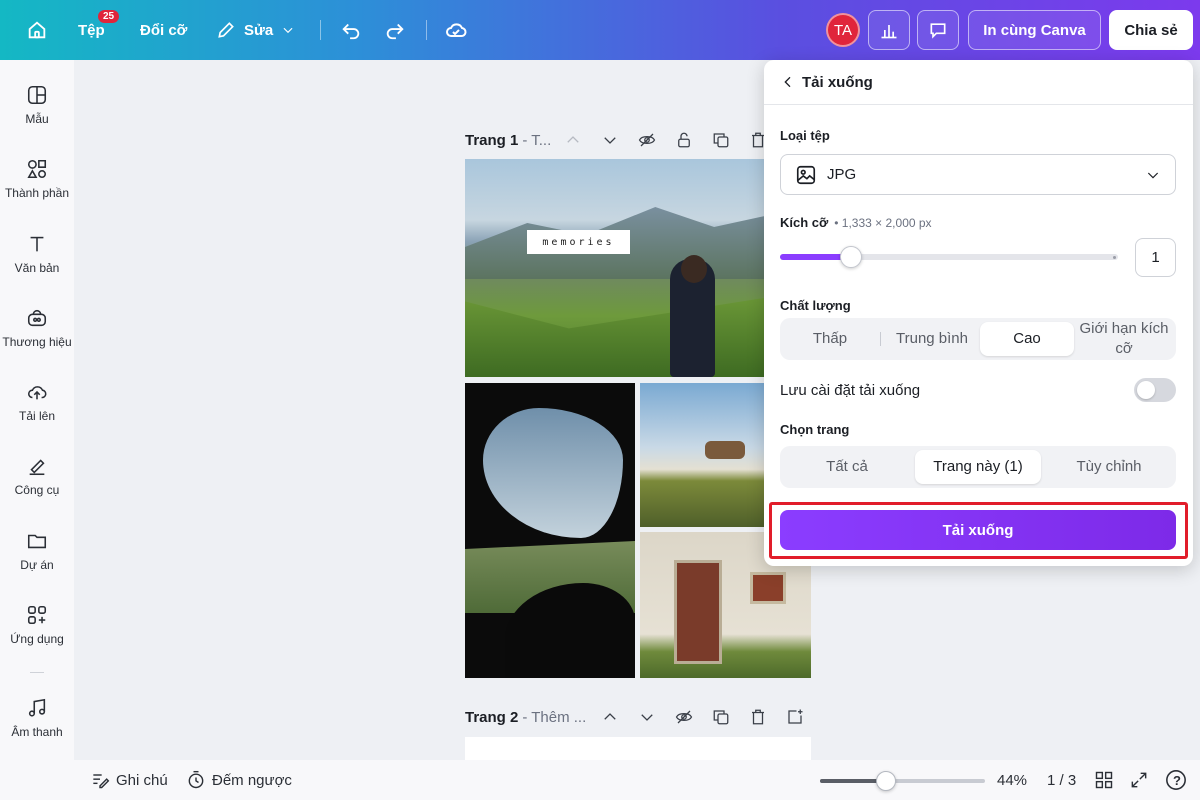 The image size is (1200, 800). What do you see at coordinates (856, 222) in the screenshot?
I see `size-label-row: Kích cỡ • 1,333 × 2,000 px` at bounding box center [856, 222].